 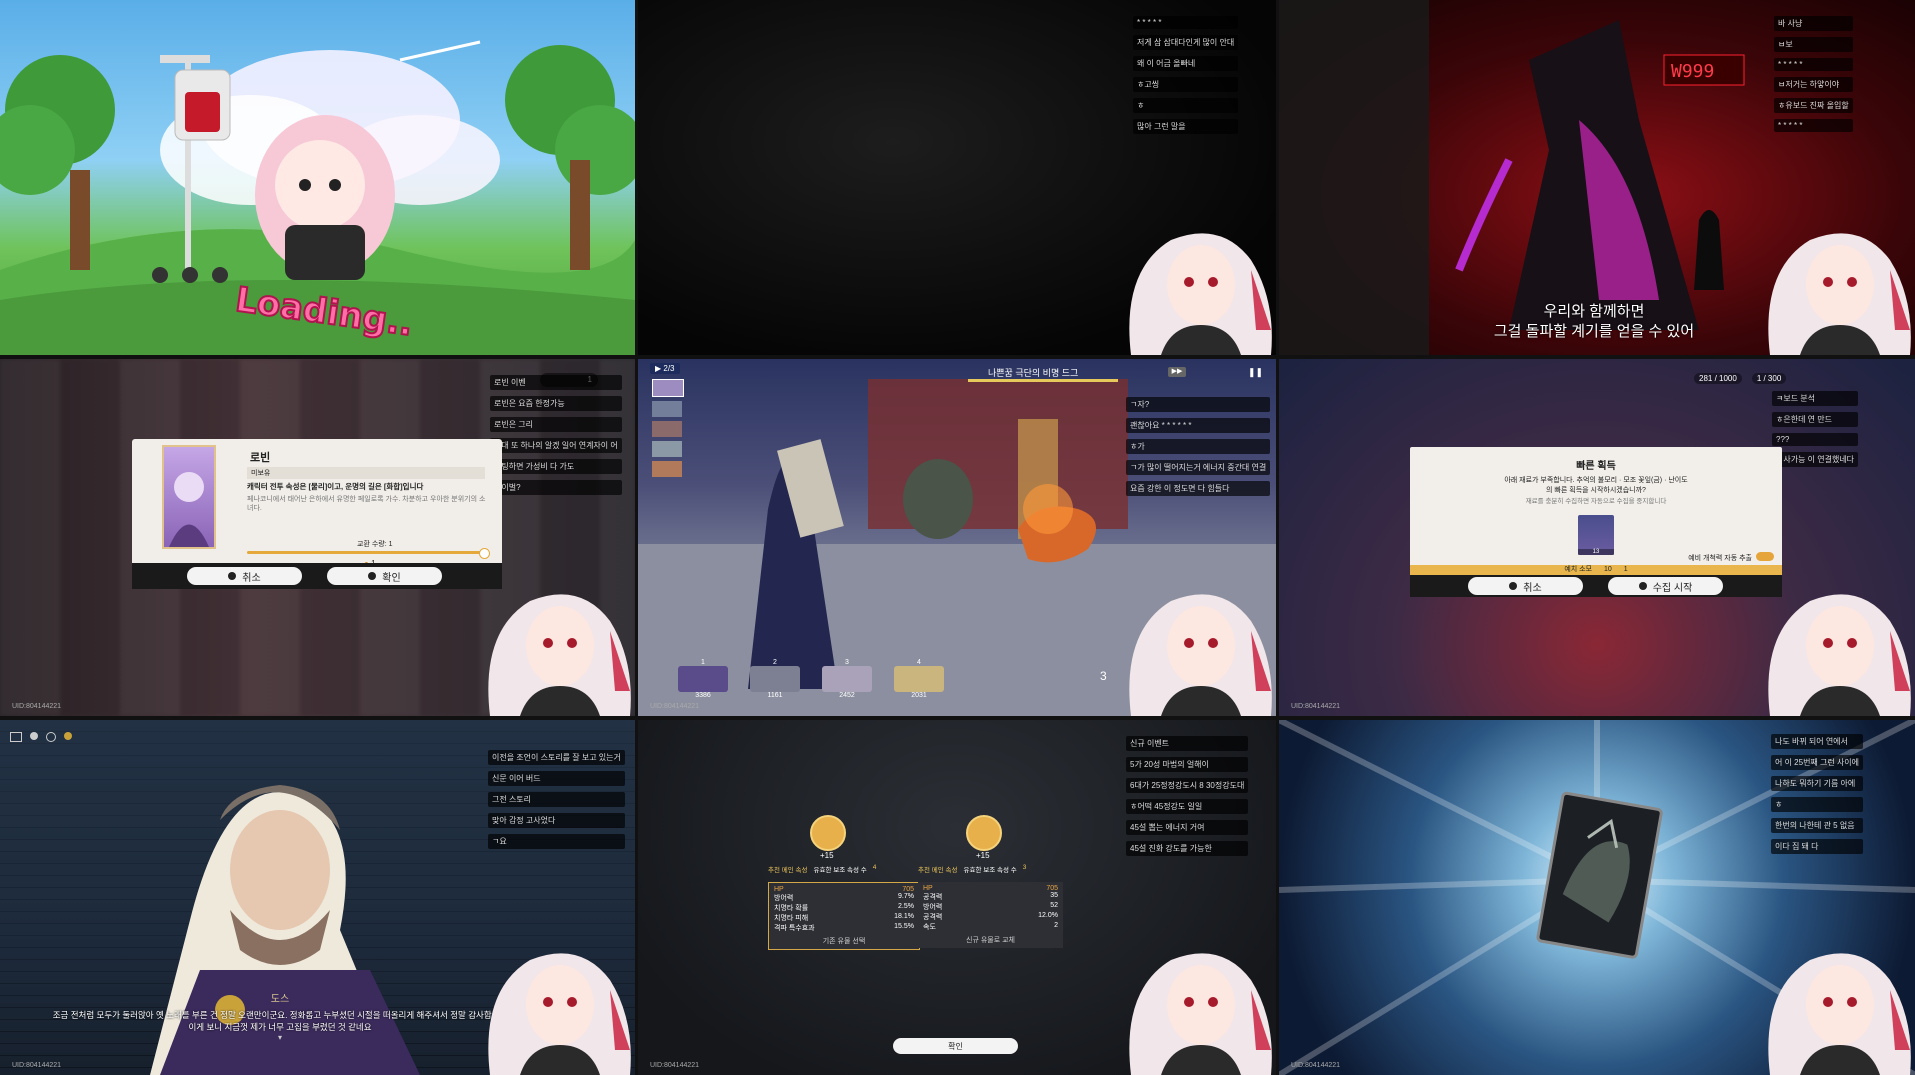 What do you see at coordinates (1048, 915) in the screenshot?
I see `sub-stat-value: 12.0%` at bounding box center [1048, 915].